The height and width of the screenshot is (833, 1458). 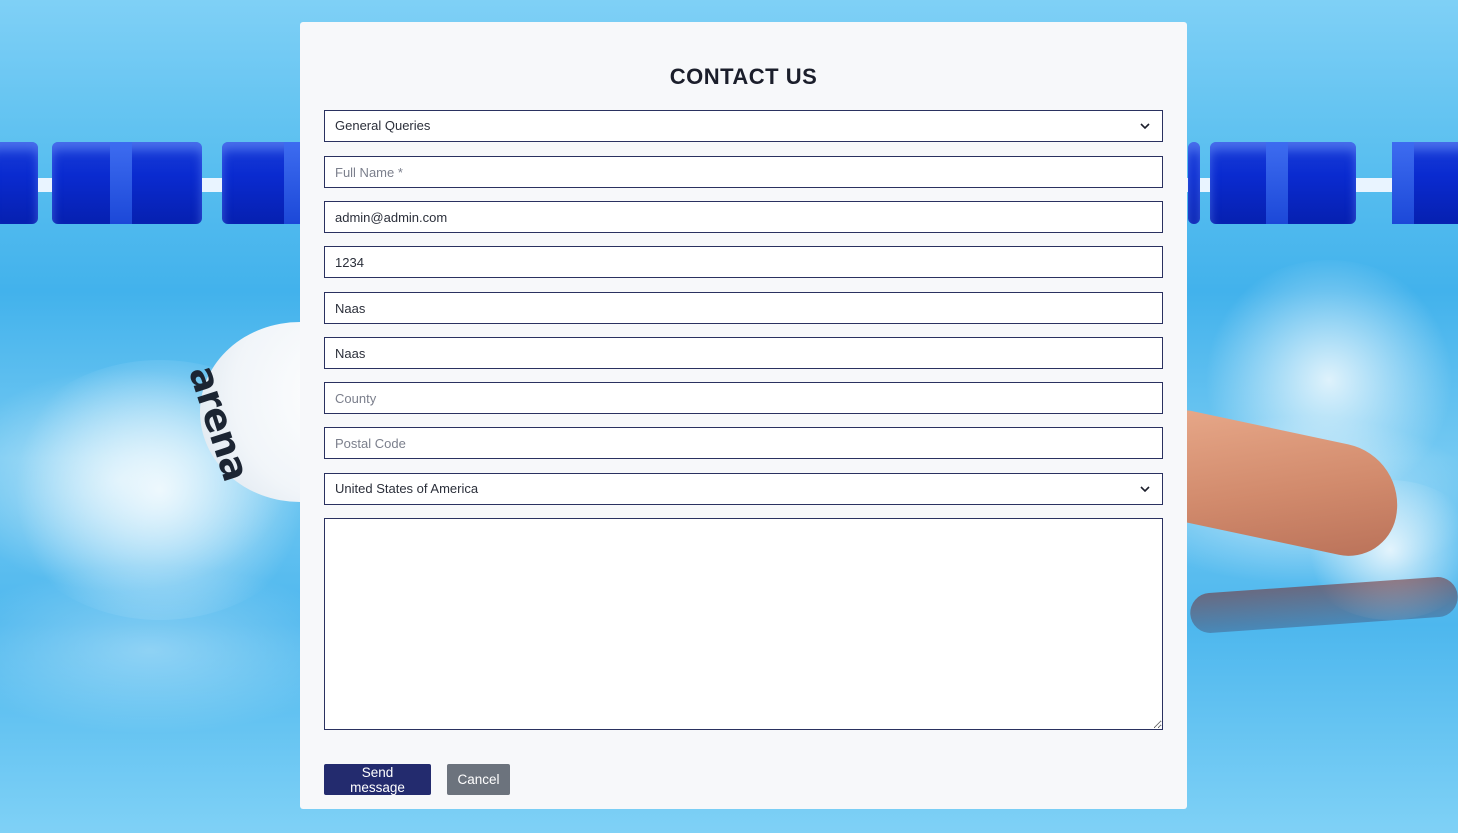 I want to click on email-field, so click(x=743, y=217).